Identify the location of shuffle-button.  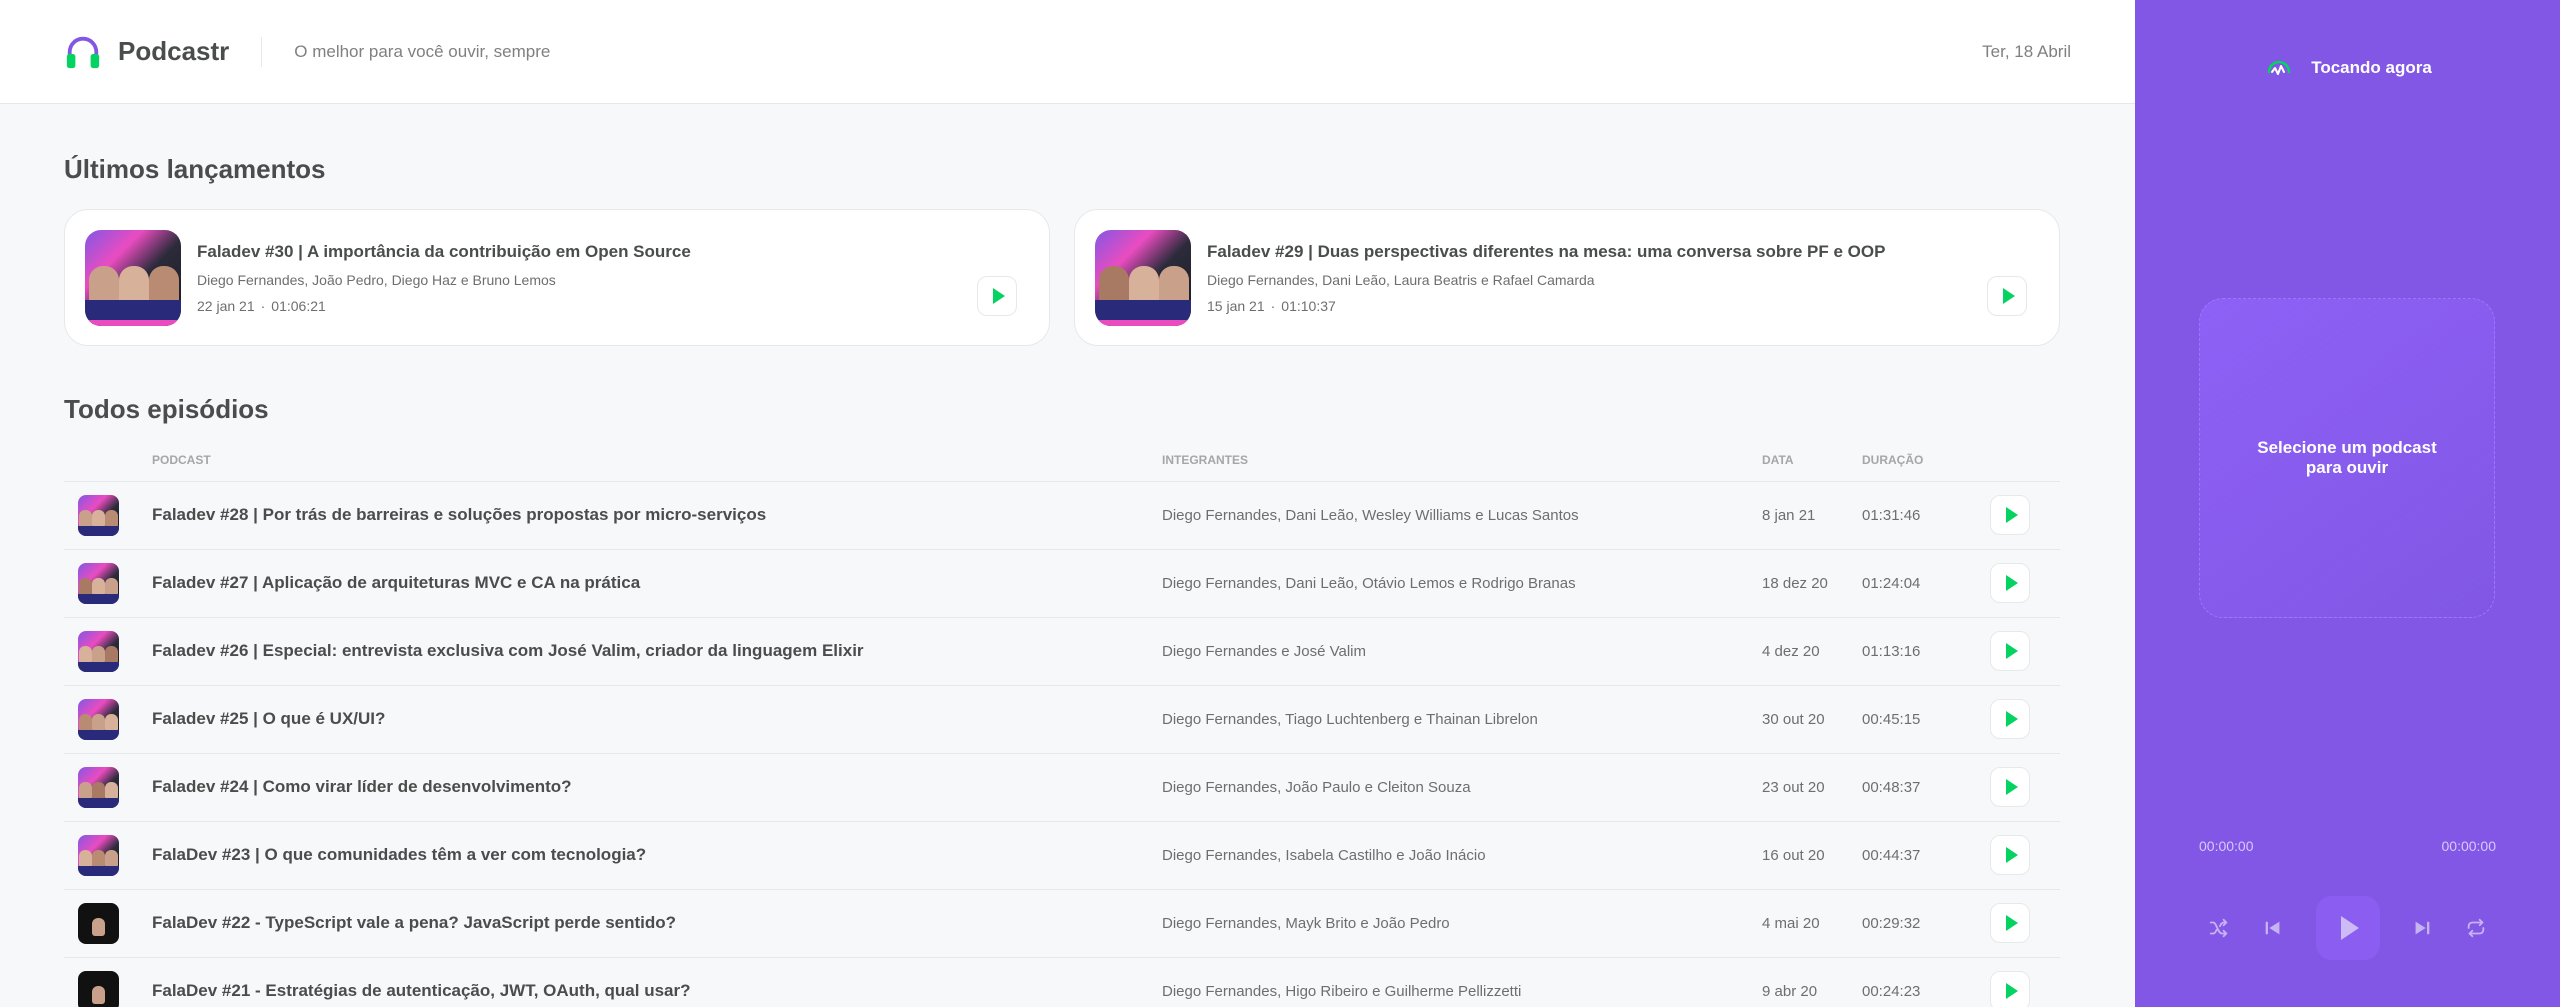
(2219, 928).